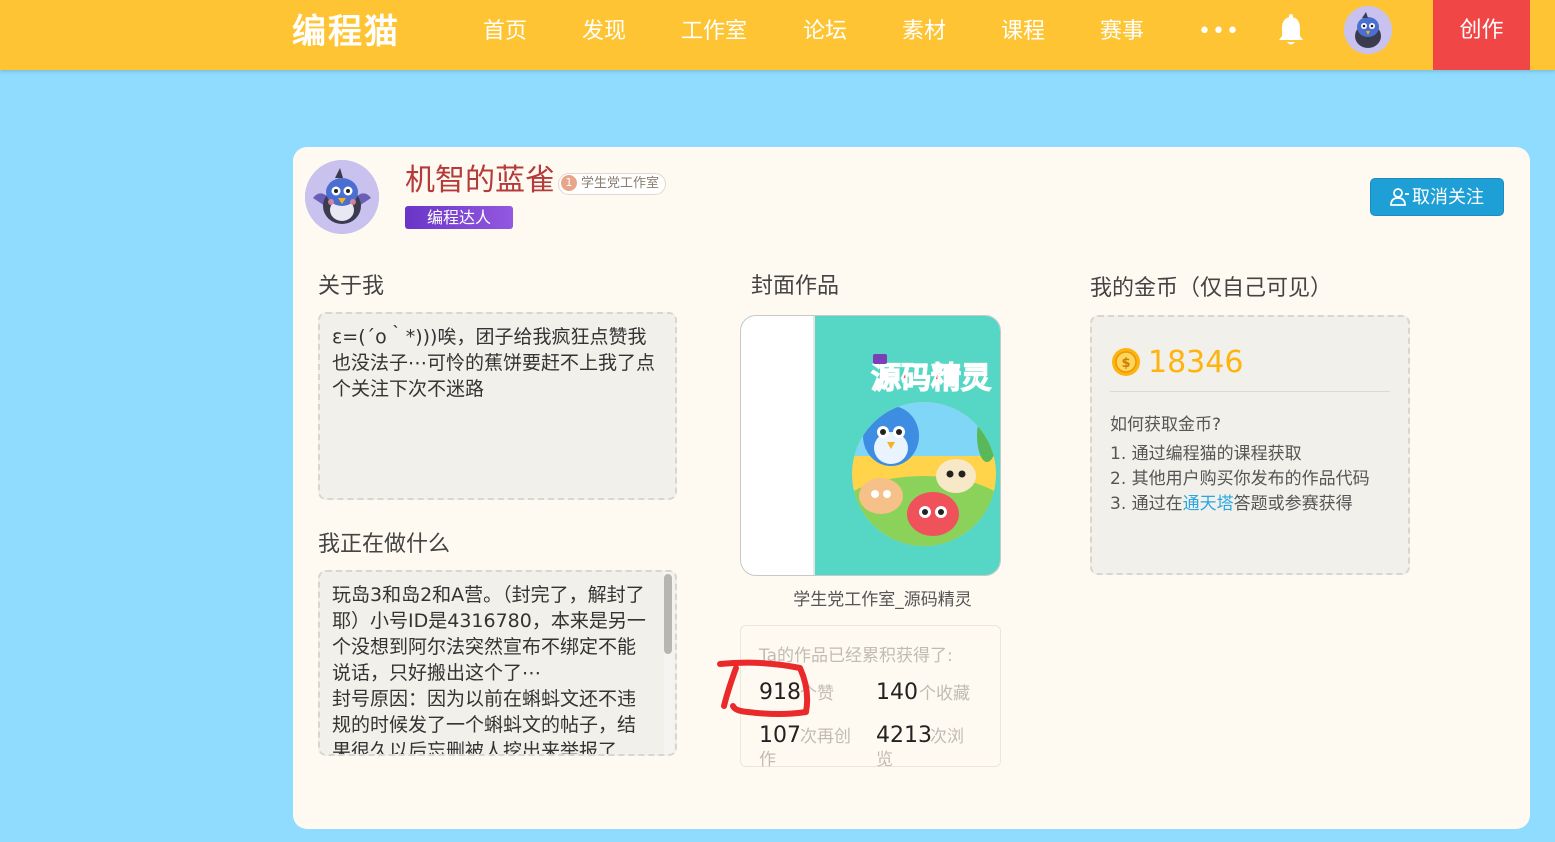 This screenshot has height=842, width=1555. I want to click on cover-art-title: 源码精灵, so click(931, 378).